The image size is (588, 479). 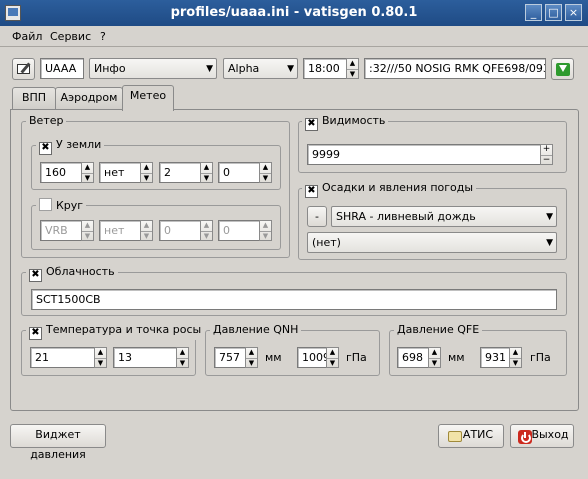 I want to click on clouds-checkbox: ✖ Облачность, so click(x=72, y=273).